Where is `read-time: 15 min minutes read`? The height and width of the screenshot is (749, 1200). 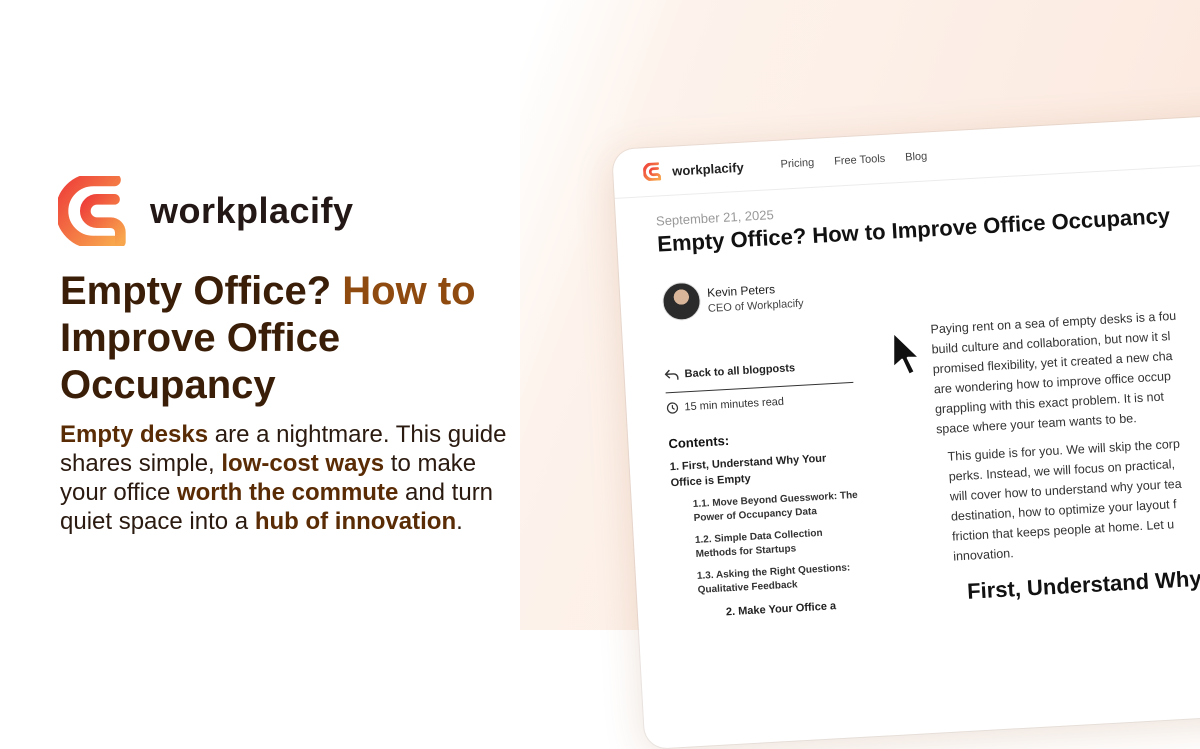 read-time: 15 min minutes read is located at coordinates (766, 402).